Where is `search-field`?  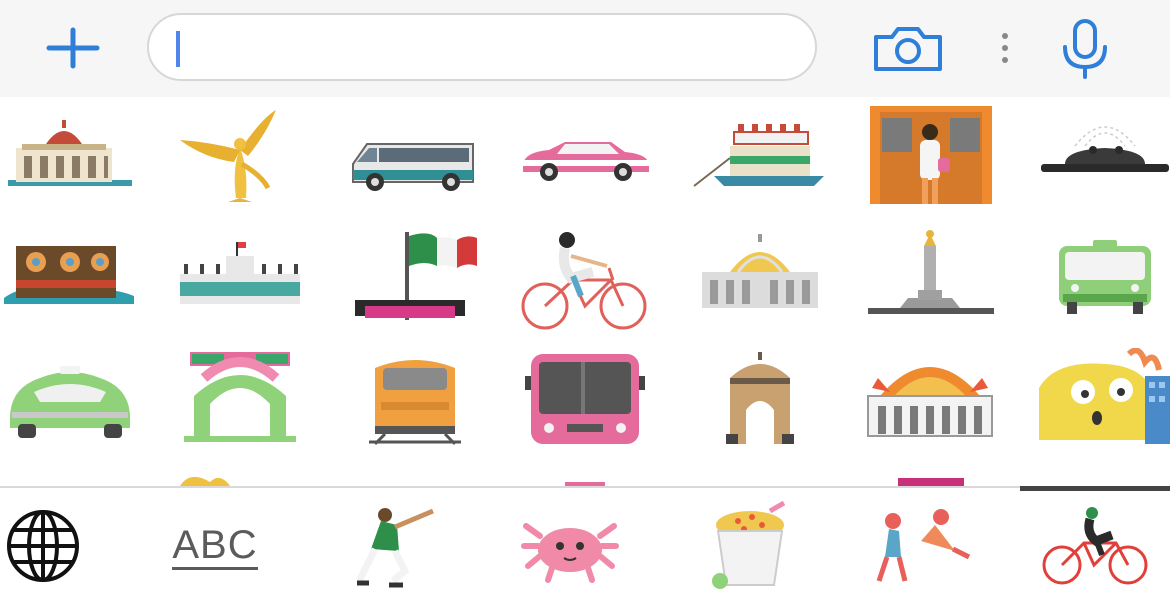 search-field is located at coordinates (482, 47).